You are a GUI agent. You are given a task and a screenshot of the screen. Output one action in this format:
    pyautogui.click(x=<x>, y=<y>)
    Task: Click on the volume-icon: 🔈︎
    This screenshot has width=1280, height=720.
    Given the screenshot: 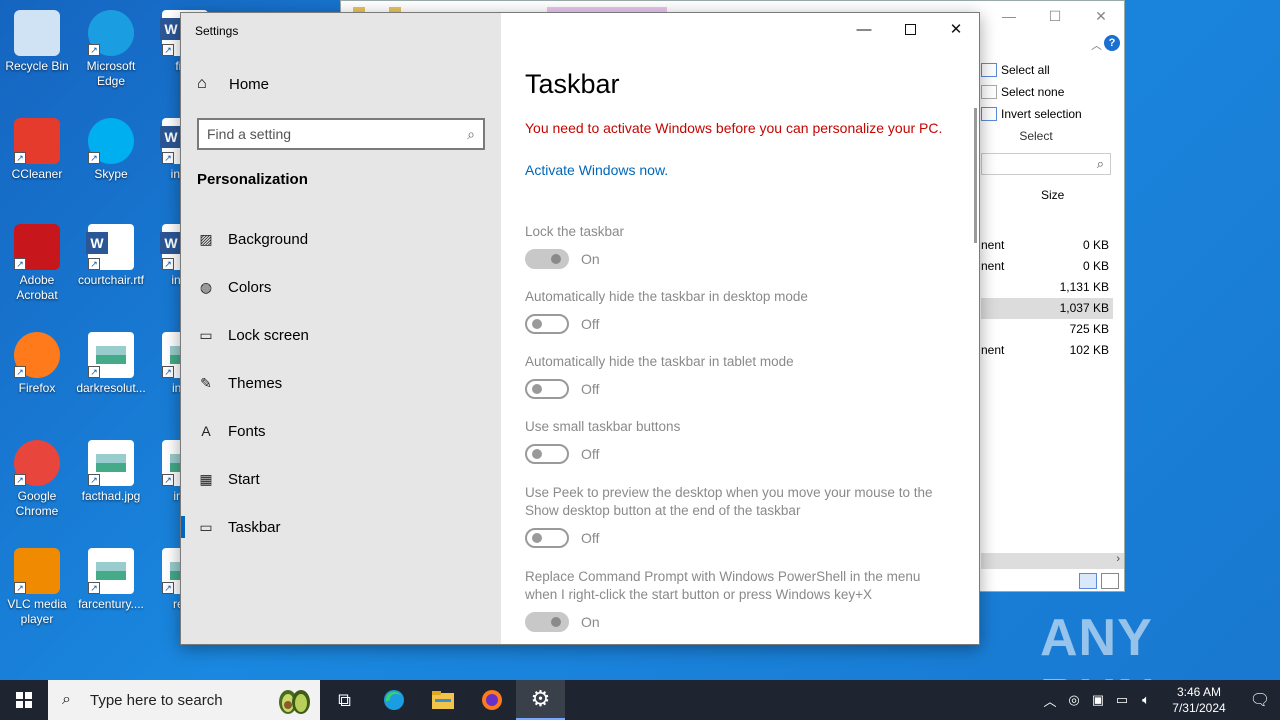 What is the action you would take?
    pyautogui.click(x=1146, y=700)
    